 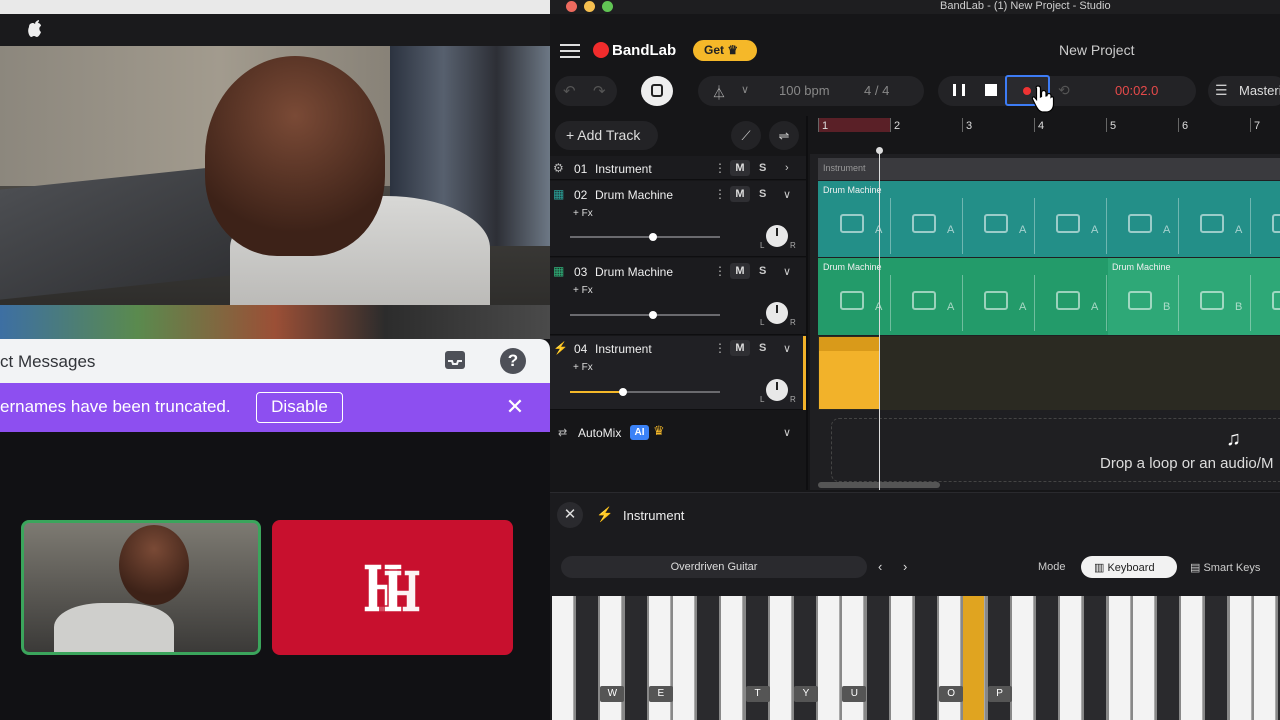 I want to click on automation-icon: ⟋, so click(x=746, y=135).